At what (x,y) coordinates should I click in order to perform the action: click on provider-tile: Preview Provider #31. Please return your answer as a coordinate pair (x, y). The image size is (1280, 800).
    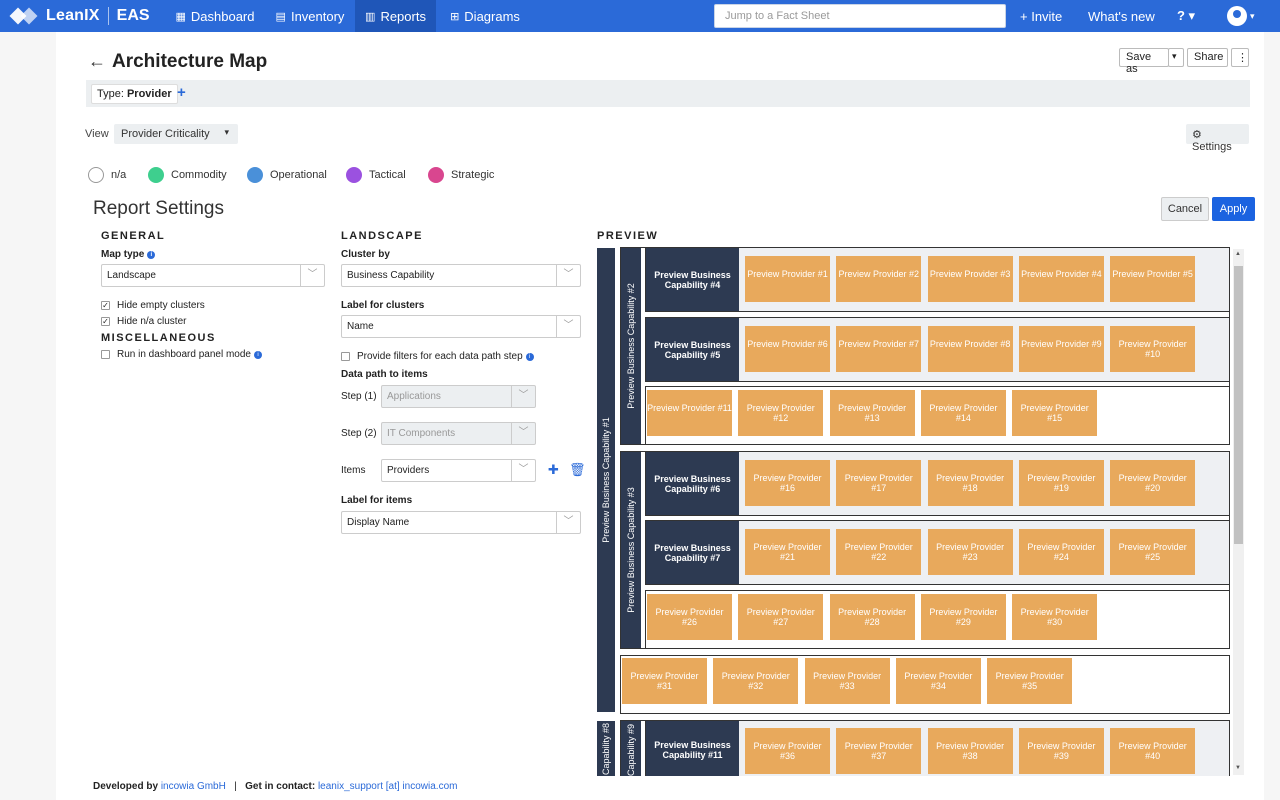
    Looking at the image, I should click on (664, 681).